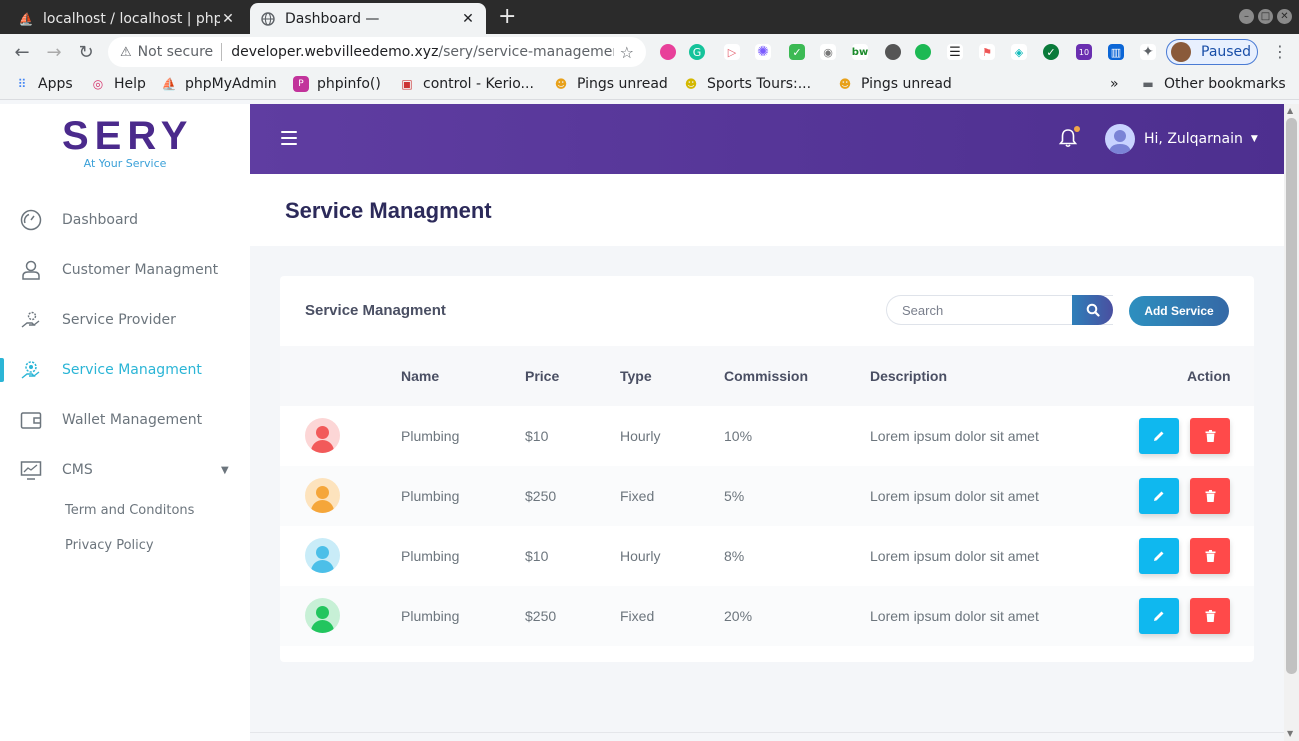 Image resolution: width=1299 pixels, height=741 pixels. What do you see at coordinates (125, 470) in the screenshot?
I see `sidebar-item-cms: CMS ▼` at bounding box center [125, 470].